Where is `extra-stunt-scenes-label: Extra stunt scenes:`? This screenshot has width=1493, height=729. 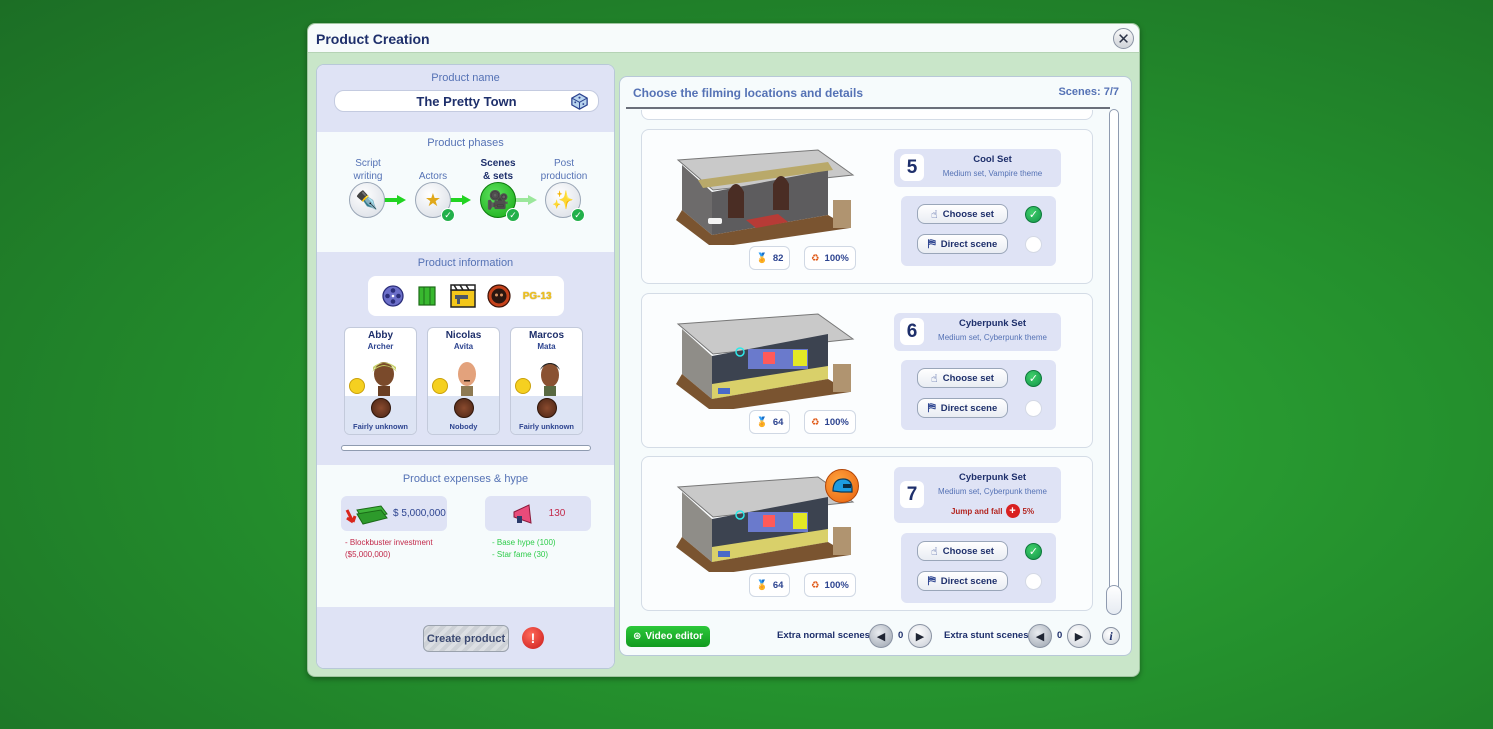
extra-stunt-scenes-label: Extra stunt scenes: is located at coordinates (988, 635).